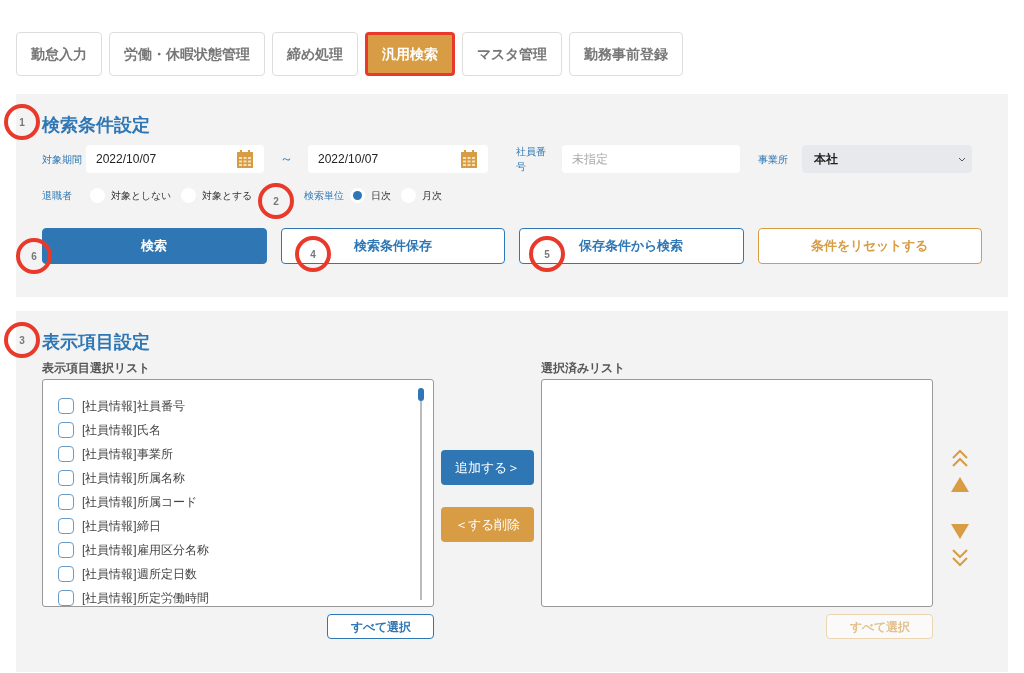 The height and width of the screenshot is (673, 1024). I want to click on add-button: 追加する＞, so click(487, 467).